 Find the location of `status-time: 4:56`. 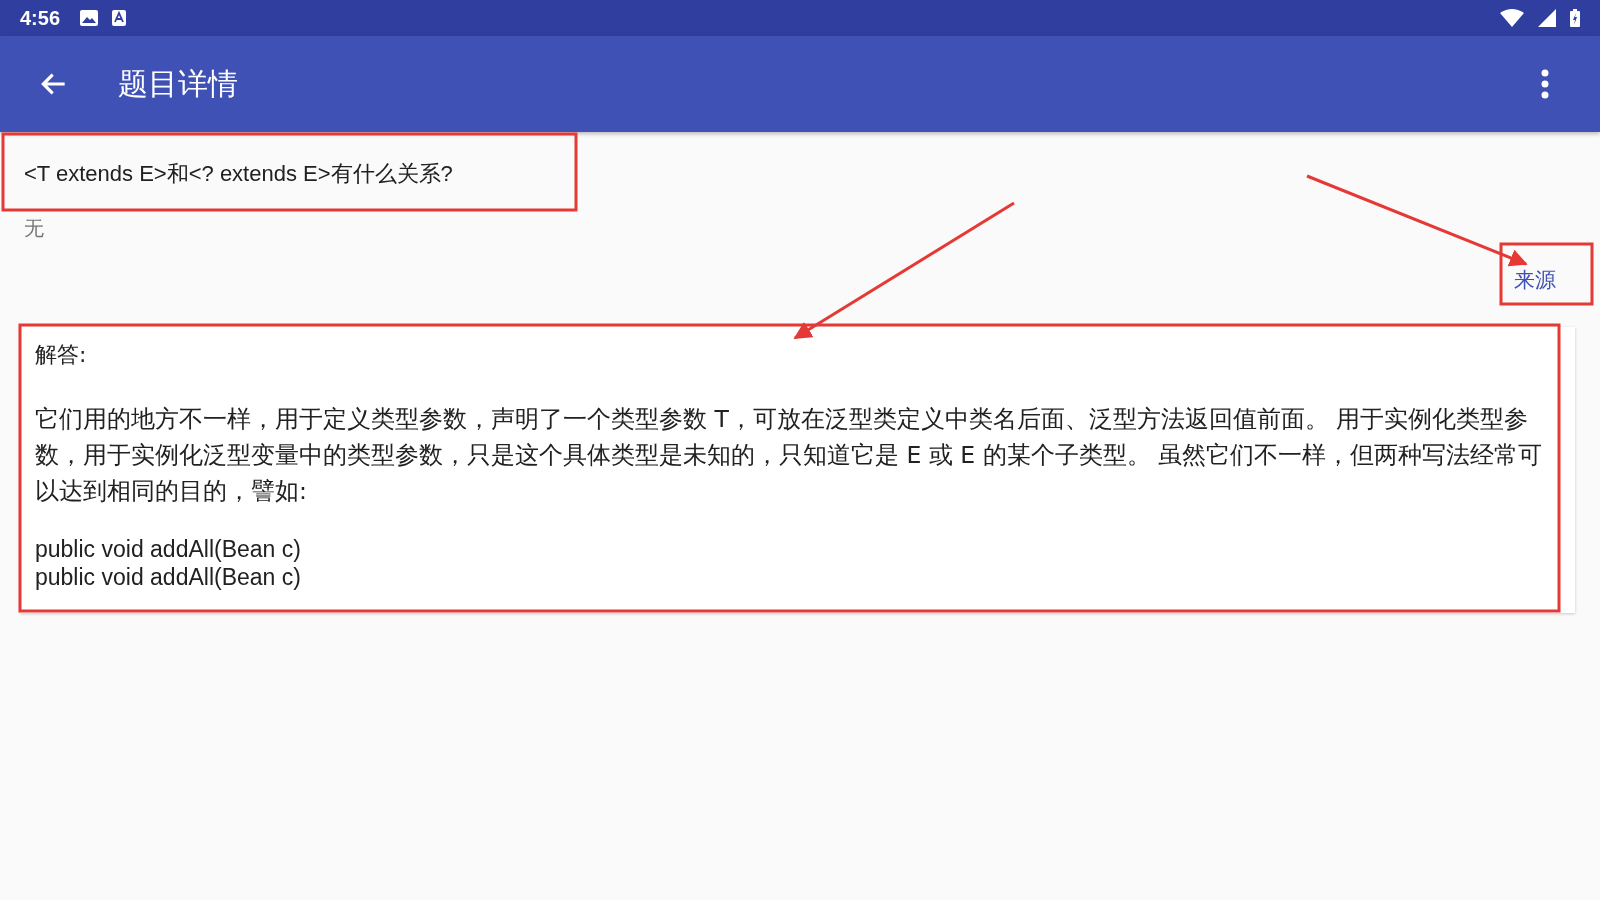

status-time: 4:56 is located at coordinates (40, 18).